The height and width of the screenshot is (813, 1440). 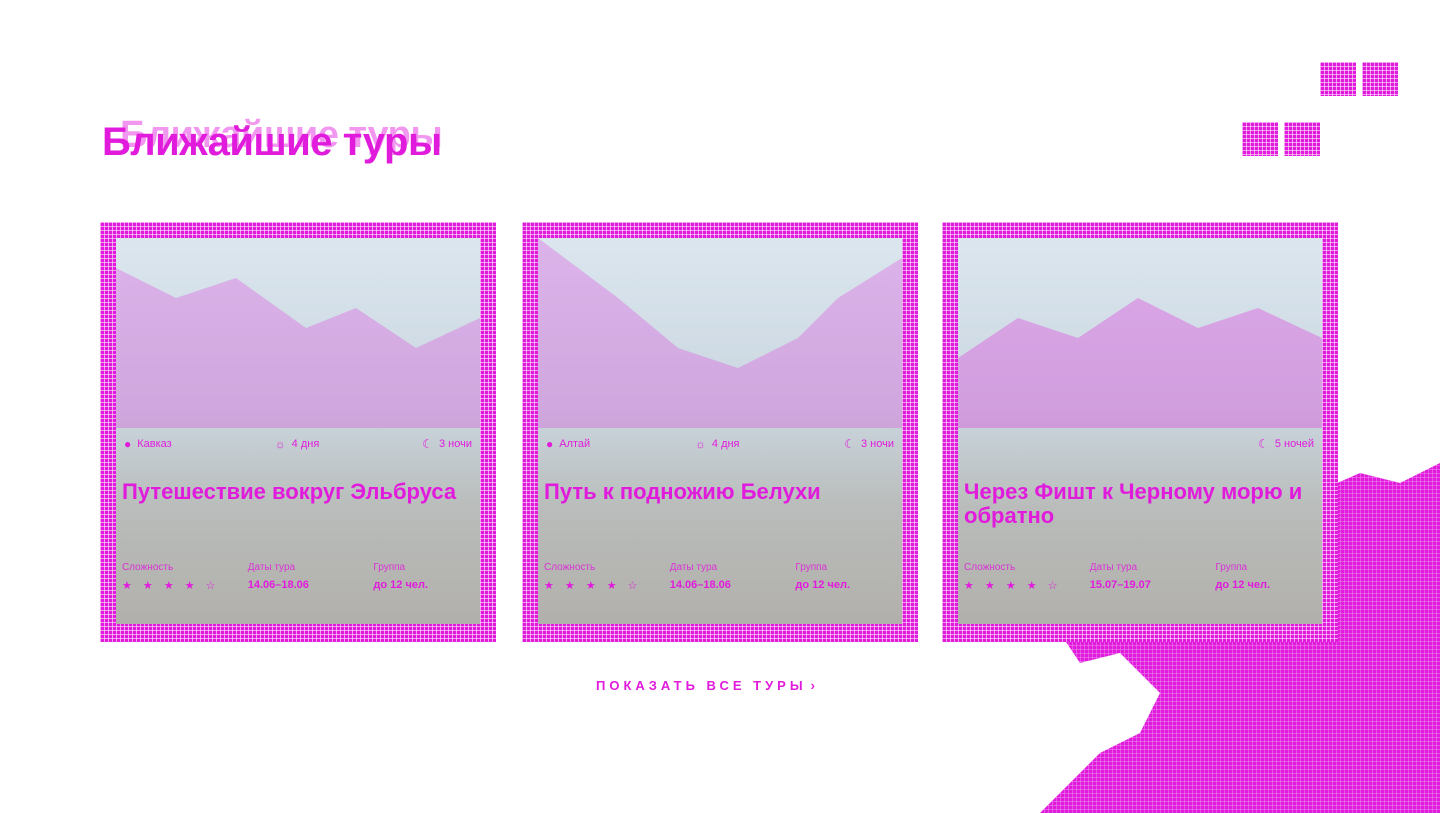 What do you see at coordinates (568, 444) in the screenshot?
I see `region: ● Алтай` at bounding box center [568, 444].